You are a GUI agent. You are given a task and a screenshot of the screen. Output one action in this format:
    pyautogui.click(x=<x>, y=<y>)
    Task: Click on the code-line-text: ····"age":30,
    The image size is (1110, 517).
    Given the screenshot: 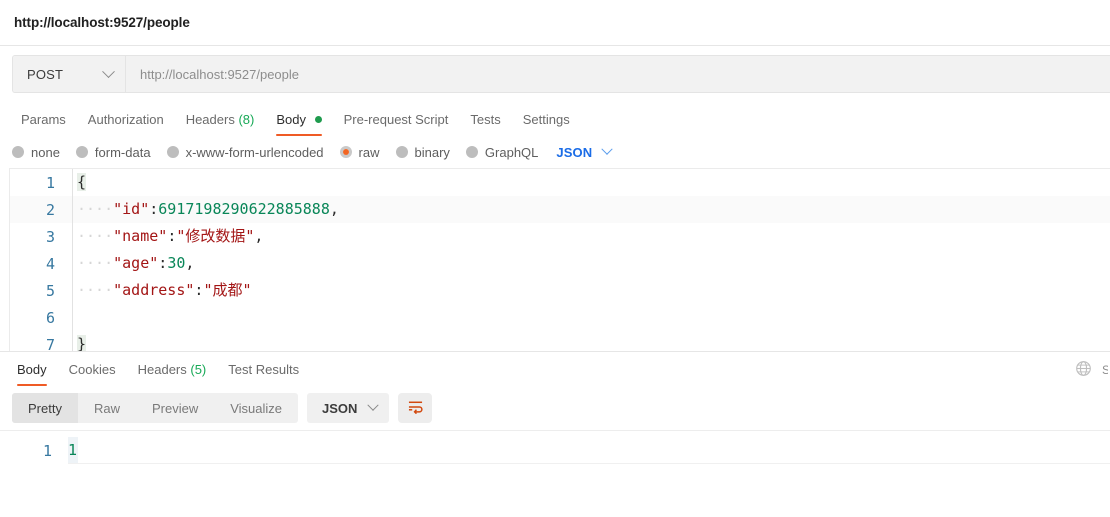 What is the action you would take?
    pyautogui.click(x=591, y=263)
    